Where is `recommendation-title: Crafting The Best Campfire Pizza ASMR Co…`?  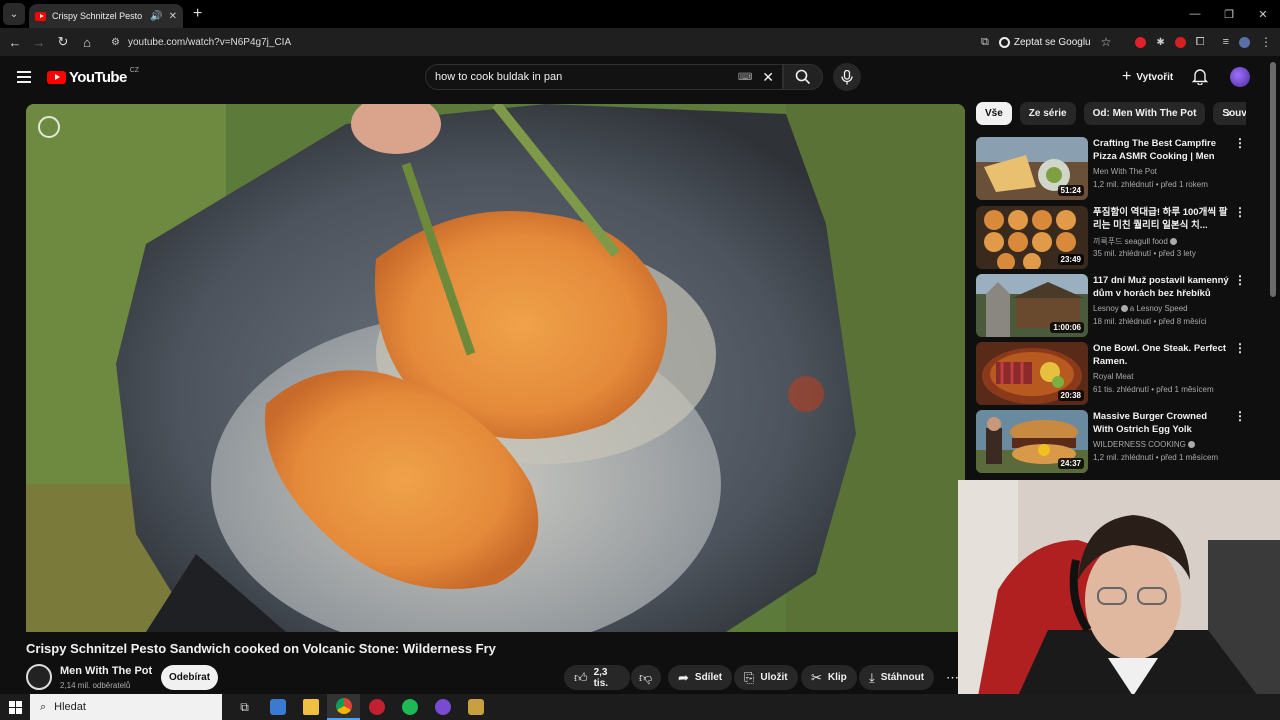
recommendation-title: Crafting The Best Campfire Pizza ASMR Co… is located at coordinates (1161, 150).